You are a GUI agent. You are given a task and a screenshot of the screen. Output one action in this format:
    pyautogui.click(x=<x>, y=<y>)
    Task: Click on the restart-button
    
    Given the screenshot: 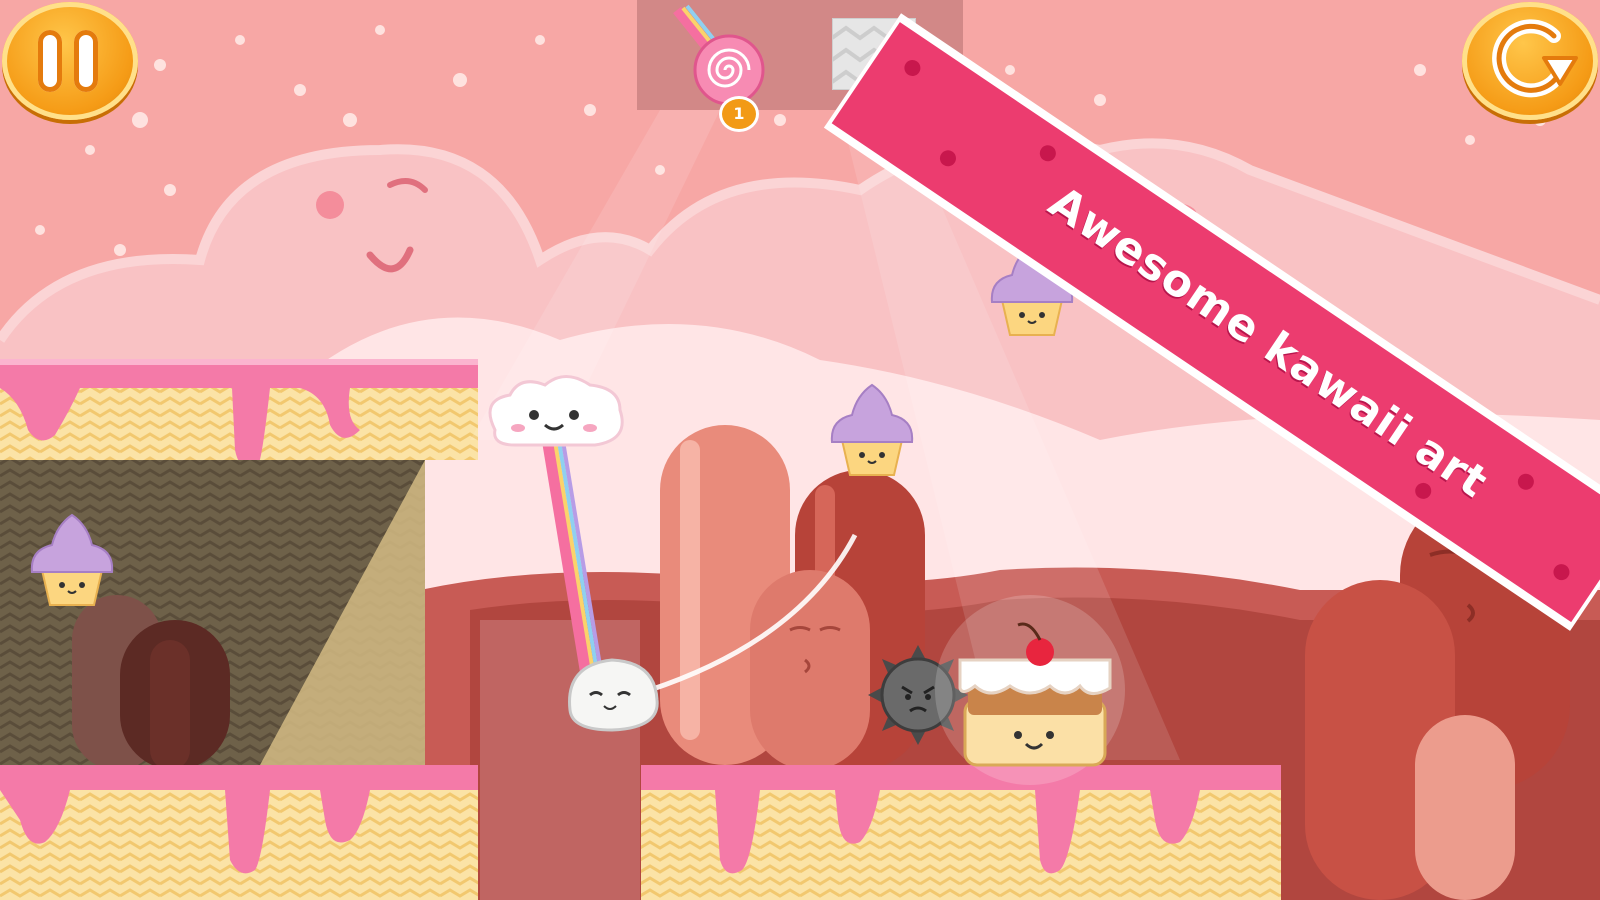 What is the action you would take?
    pyautogui.click(x=1530, y=61)
    